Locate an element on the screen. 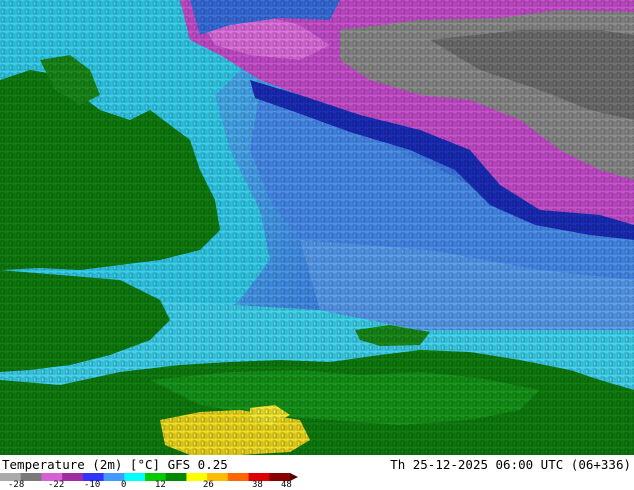 This screenshot has width=634, height=490. valid-time: Th 25-12-2025 06:00 UTC (06+336) is located at coordinates (510, 464).